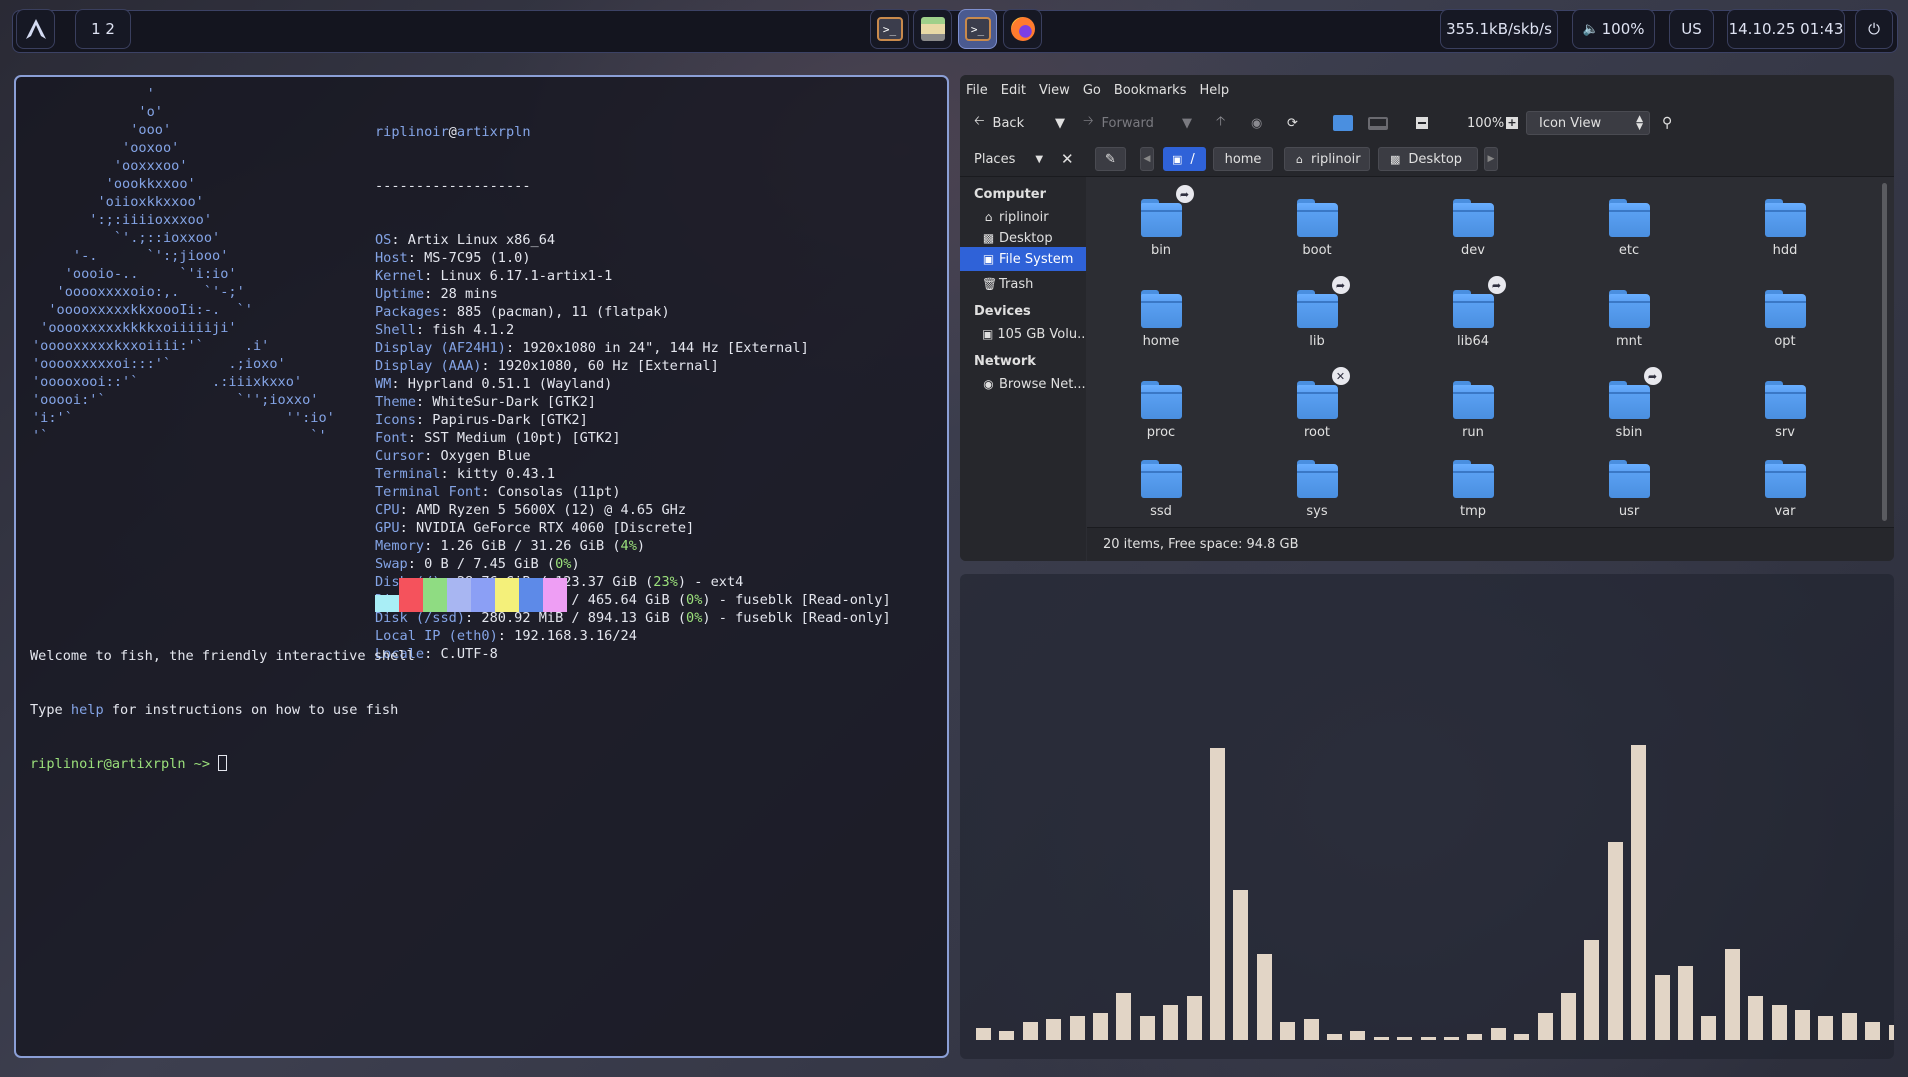 The width and height of the screenshot is (1908, 1077). I want to click on crumb-riplinoir: ⌂ riplinoir, so click(1327, 159).